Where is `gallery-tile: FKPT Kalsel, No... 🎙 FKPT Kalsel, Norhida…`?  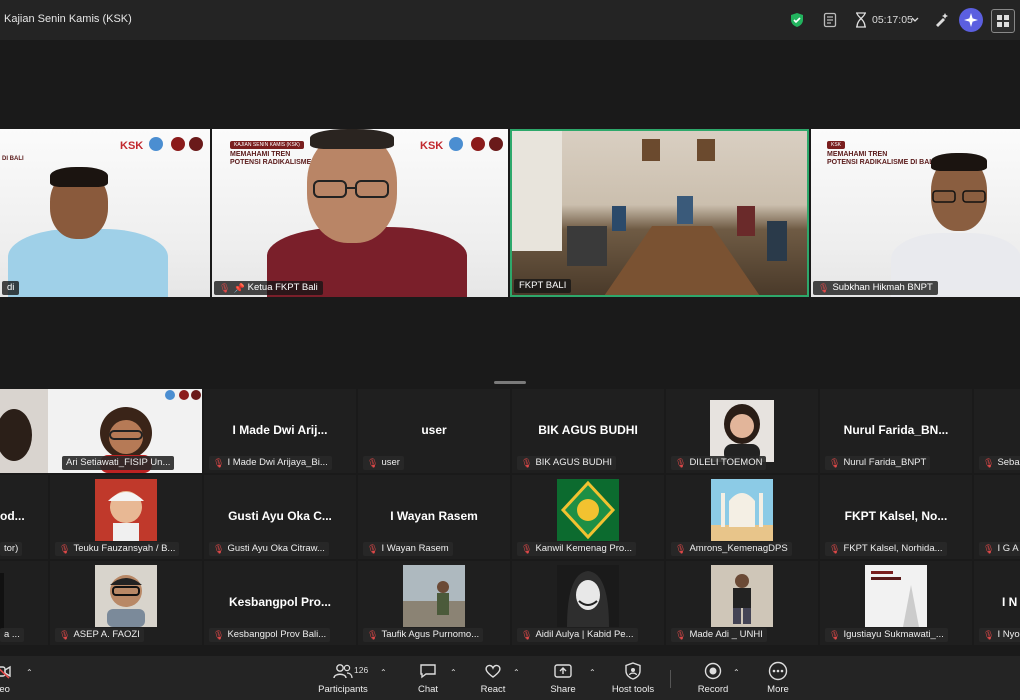 gallery-tile: FKPT Kalsel, No... 🎙 FKPT Kalsel, Norhida… is located at coordinates (896, 517).